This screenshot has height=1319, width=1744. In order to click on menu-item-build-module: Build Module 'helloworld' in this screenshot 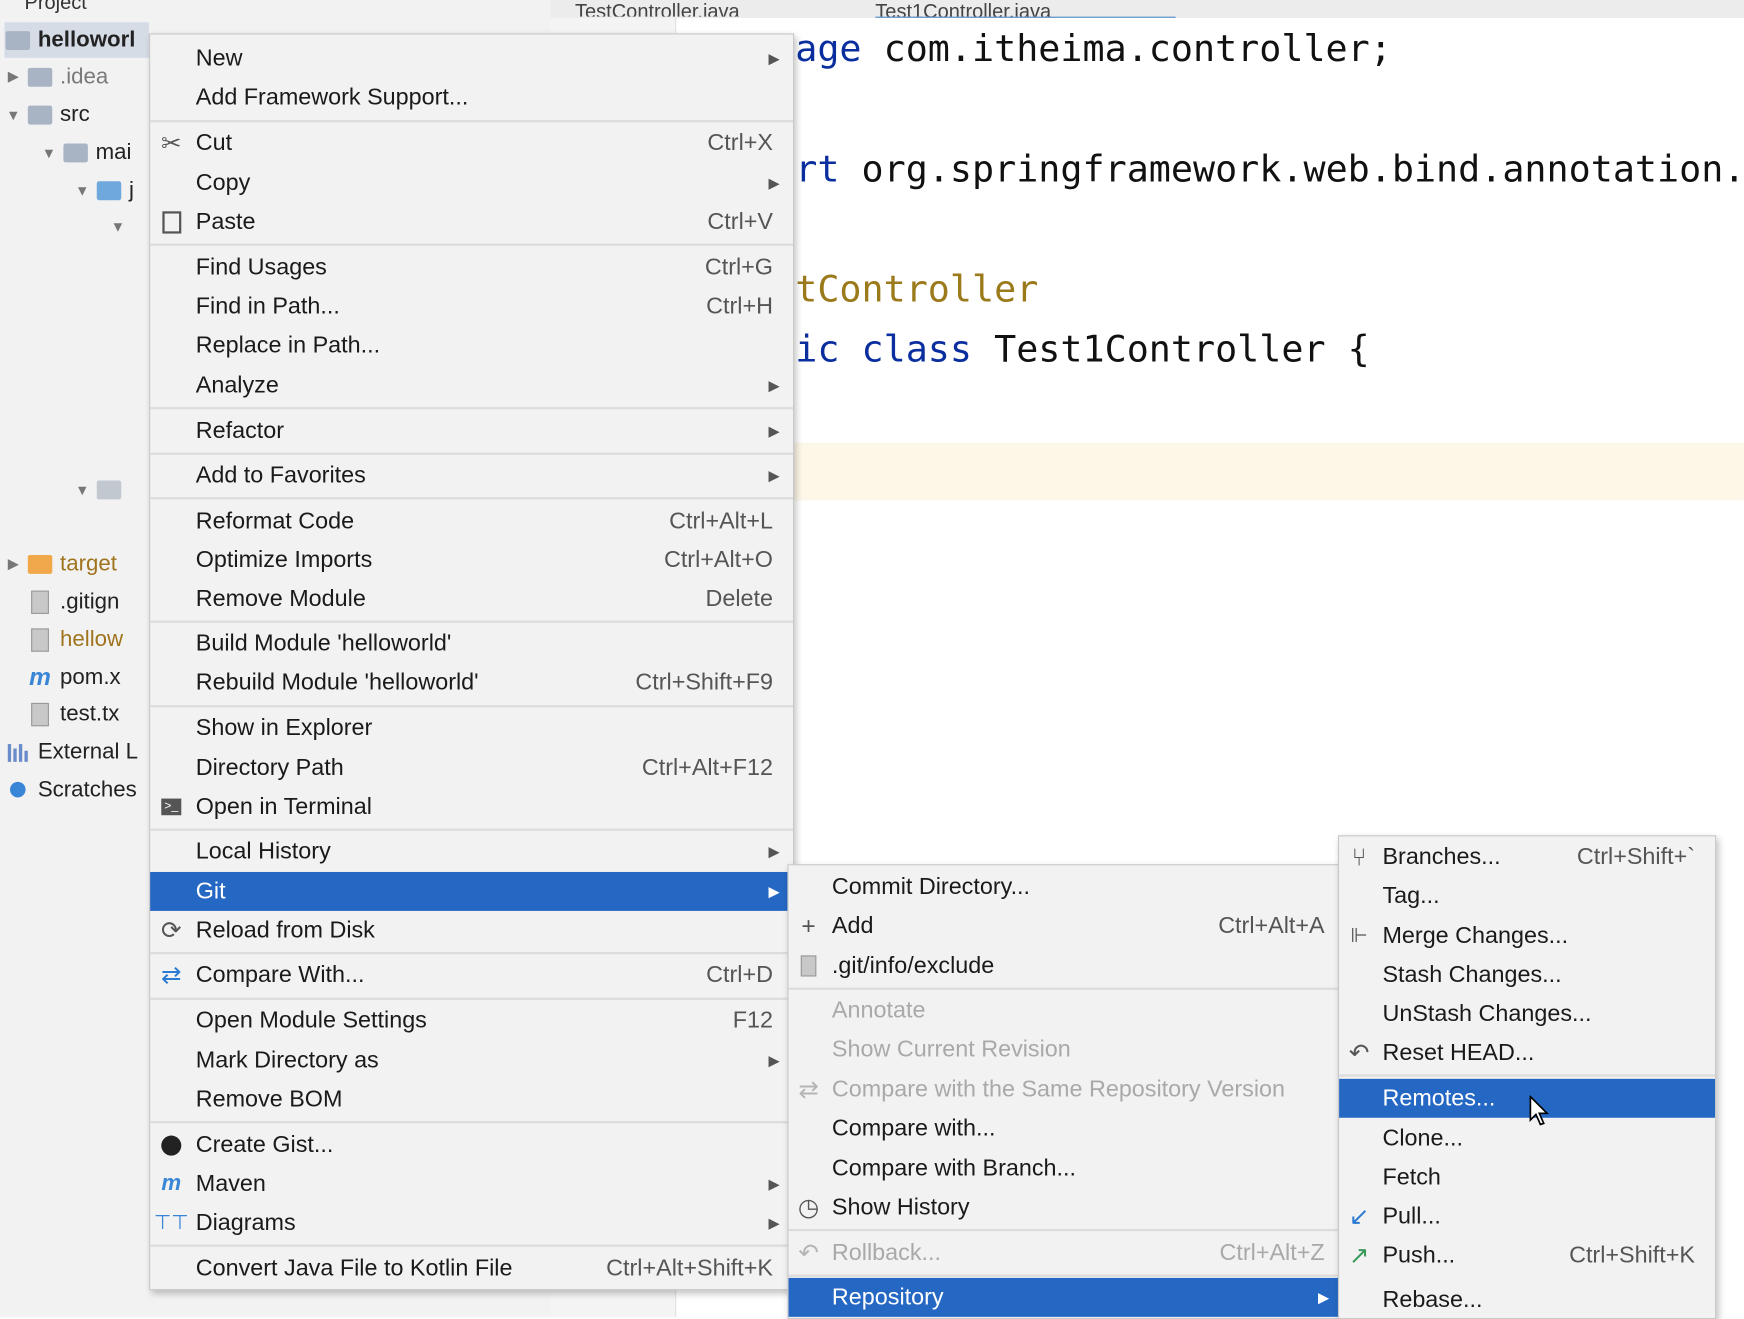, I will do `click(471, 643)`.